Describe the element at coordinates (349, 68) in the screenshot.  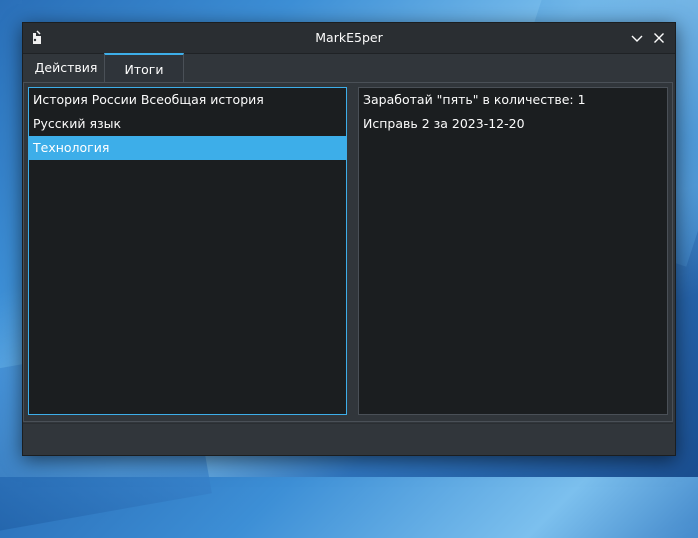
I see `tab-bar: Действия Итоги` at that location.